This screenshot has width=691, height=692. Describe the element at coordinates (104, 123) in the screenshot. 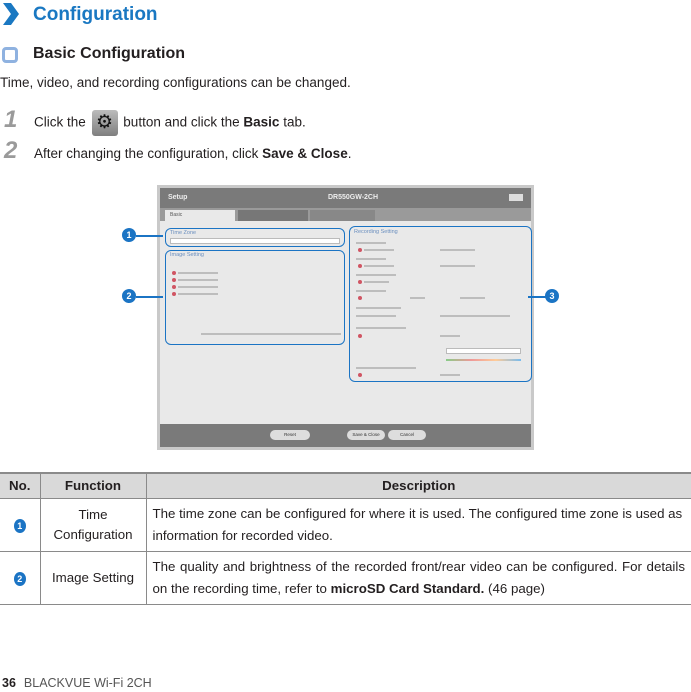

I see `gear-icon: ⚙` at that location.